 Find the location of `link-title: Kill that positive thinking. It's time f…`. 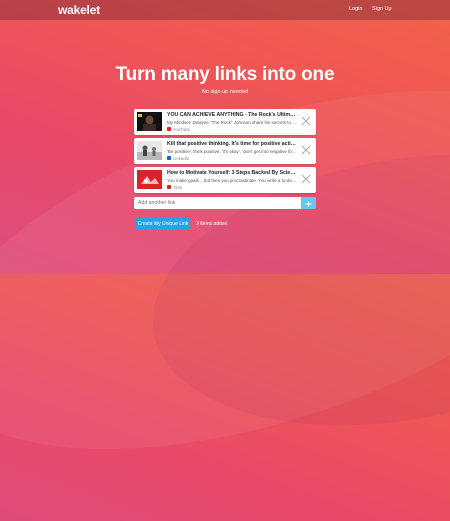

link-title: Kill that positive thinking. It's time f… is located at coordinates (232, 144).